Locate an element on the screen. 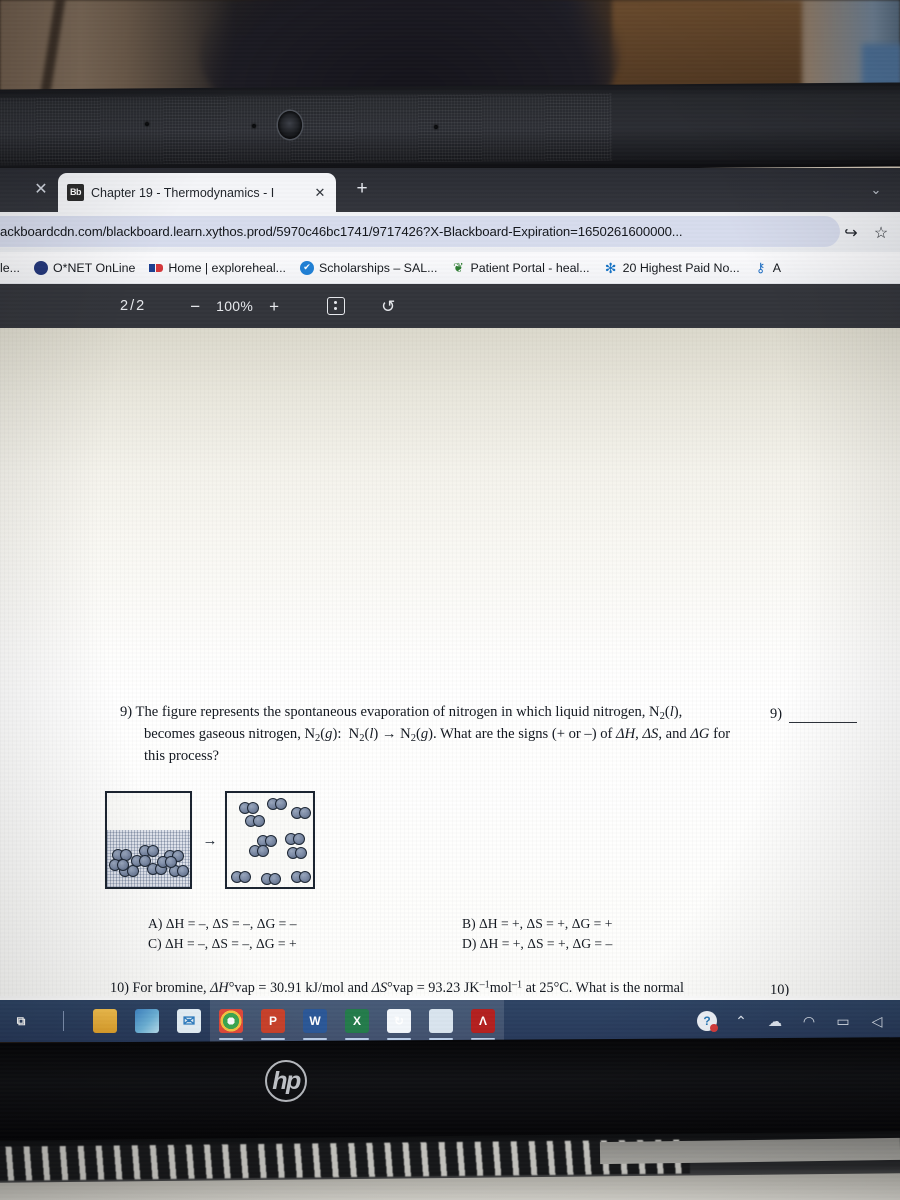  pdf-viewer-toolbar: 2 / 2 − 100% + ↺ is located at coordinates (450, 306).